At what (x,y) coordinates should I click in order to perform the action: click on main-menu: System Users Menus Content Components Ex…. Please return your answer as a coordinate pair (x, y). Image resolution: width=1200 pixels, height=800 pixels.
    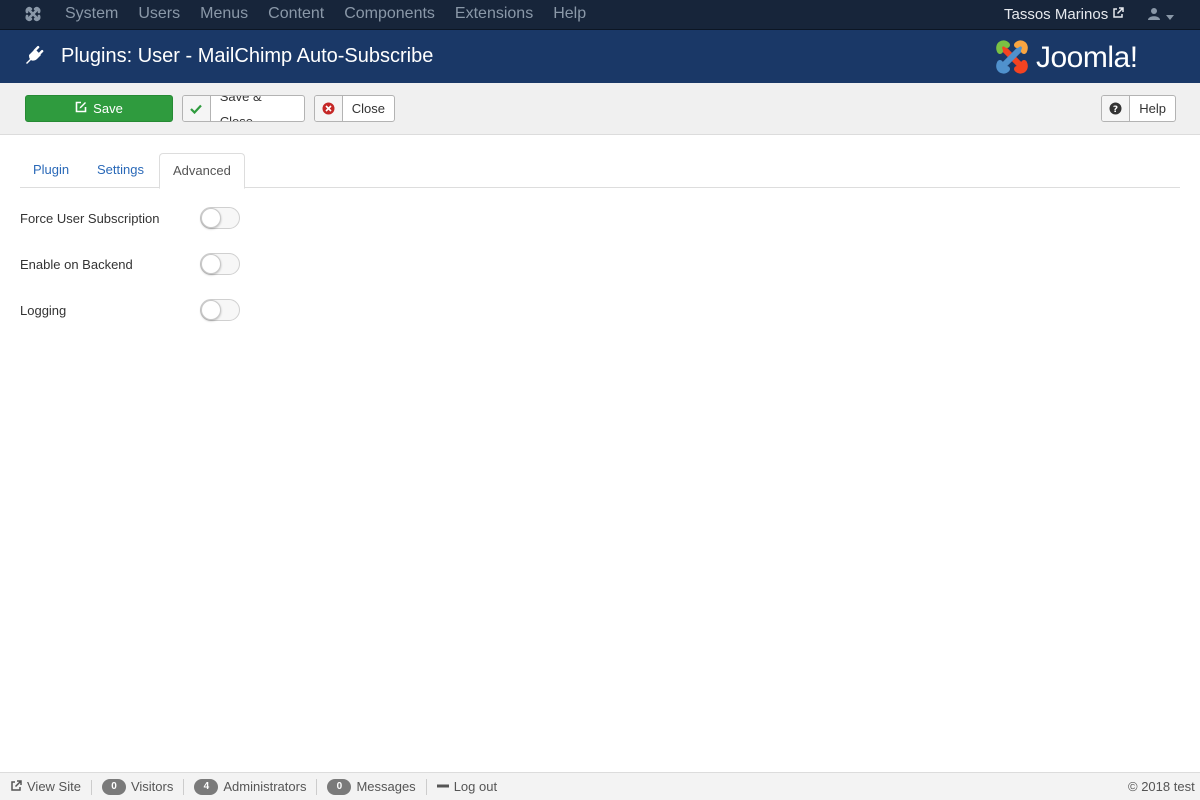
    Looking at the image, I should click on (325, 15).